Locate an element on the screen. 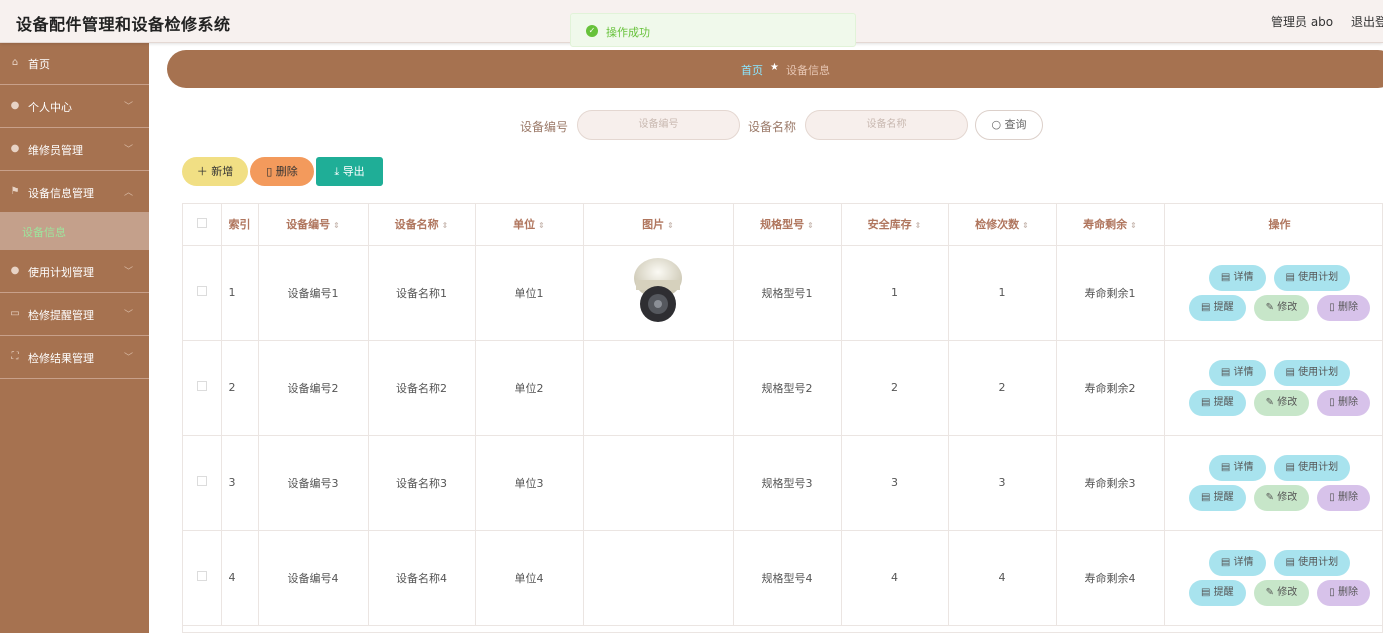  cell-spec: 规格型号3 is located at coordinates (787, 483).